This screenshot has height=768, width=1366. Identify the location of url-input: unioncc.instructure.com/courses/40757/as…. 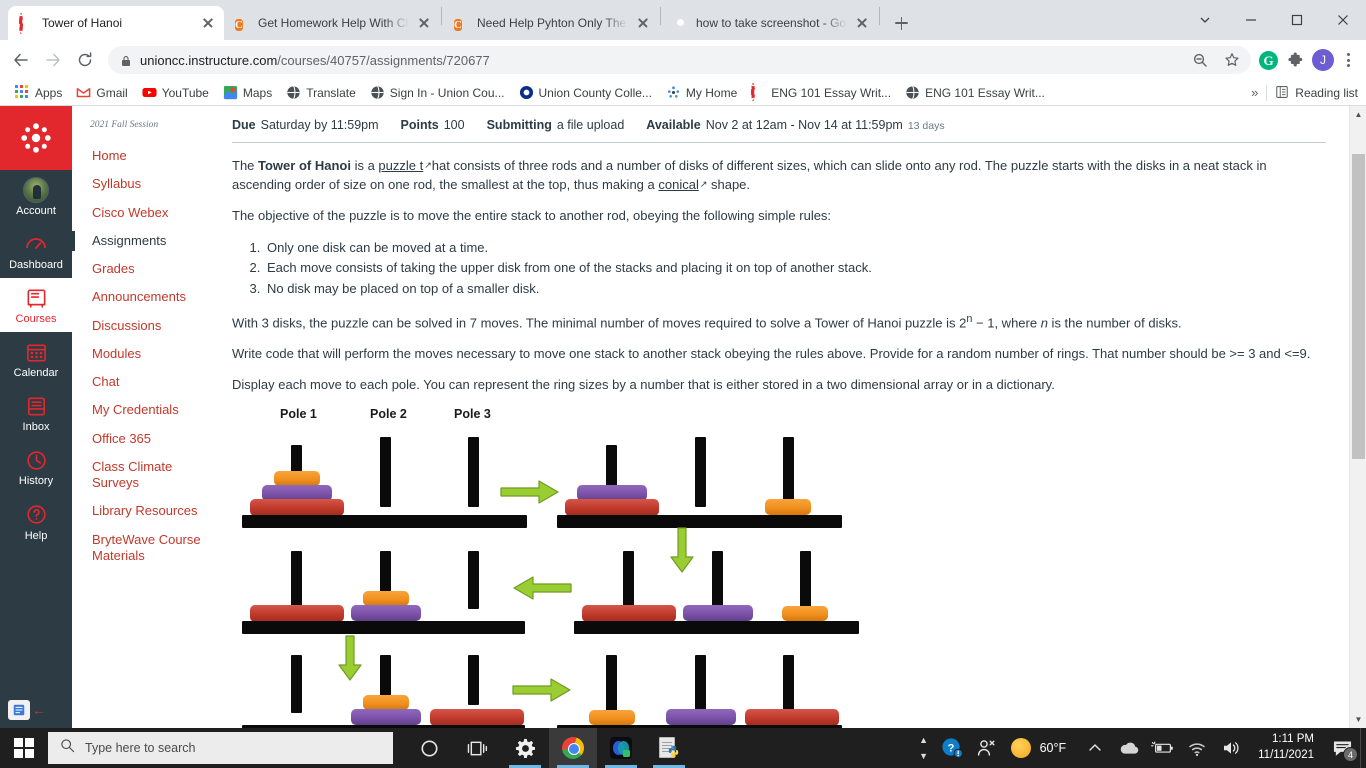
(658, 60).